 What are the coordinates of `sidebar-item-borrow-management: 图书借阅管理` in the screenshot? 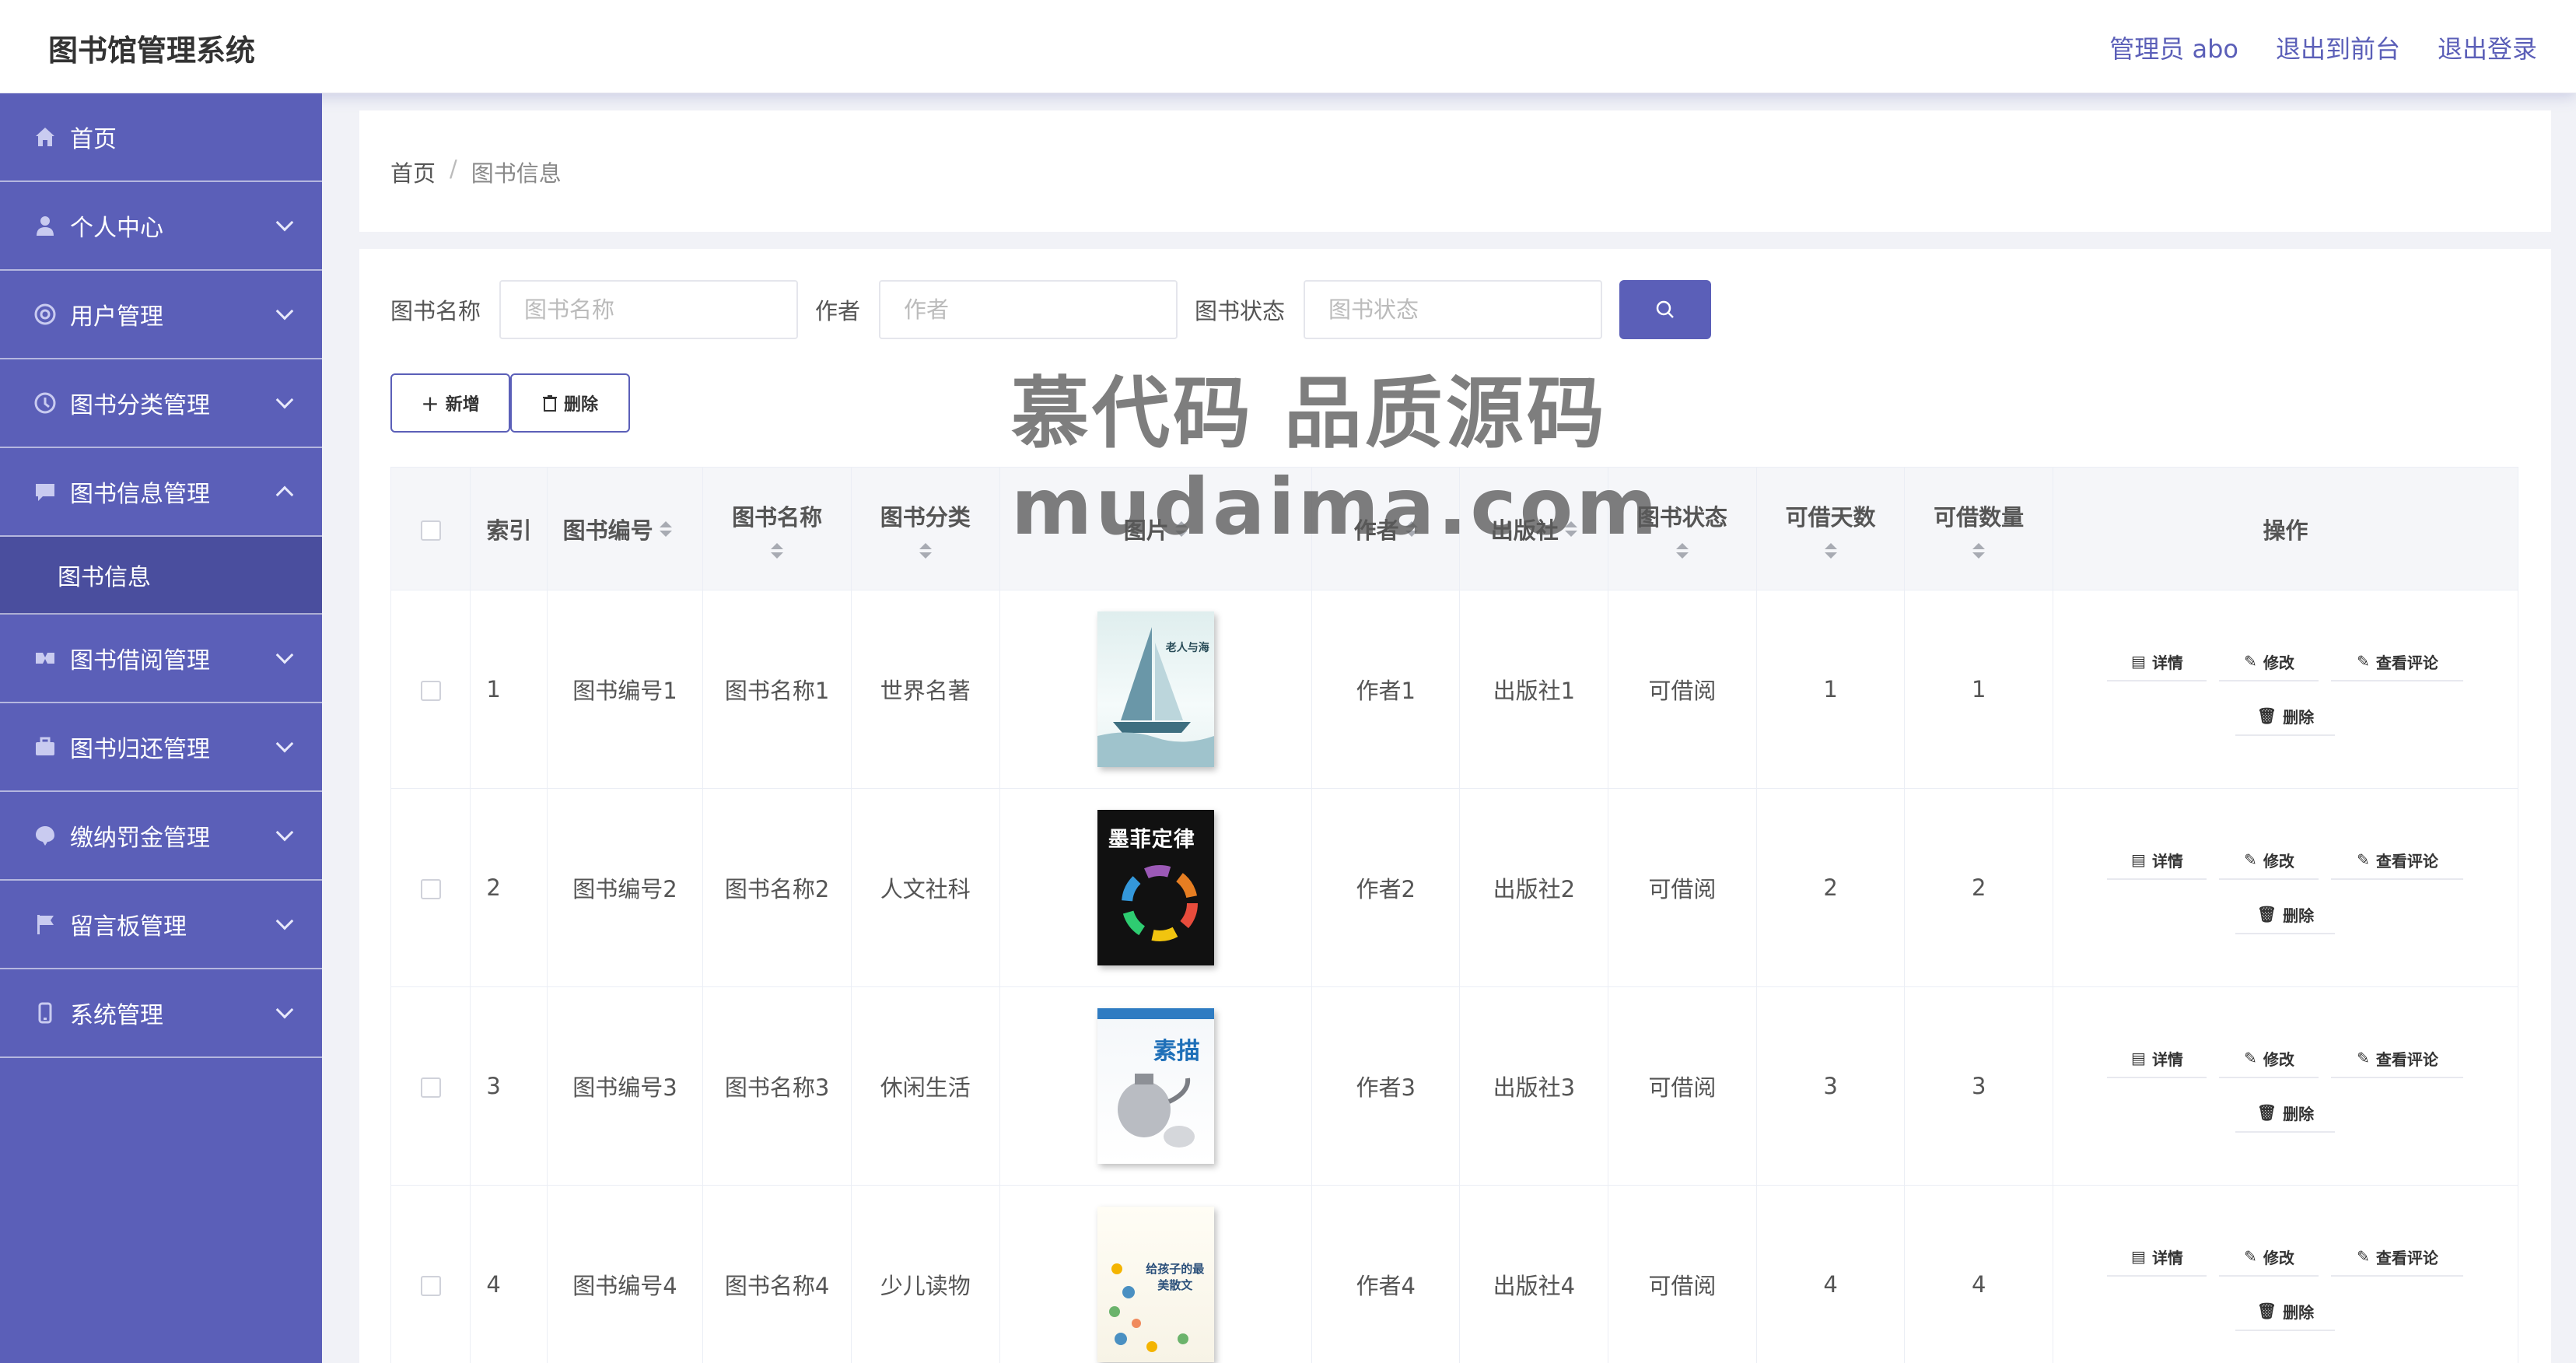 It's located at (161, 659).